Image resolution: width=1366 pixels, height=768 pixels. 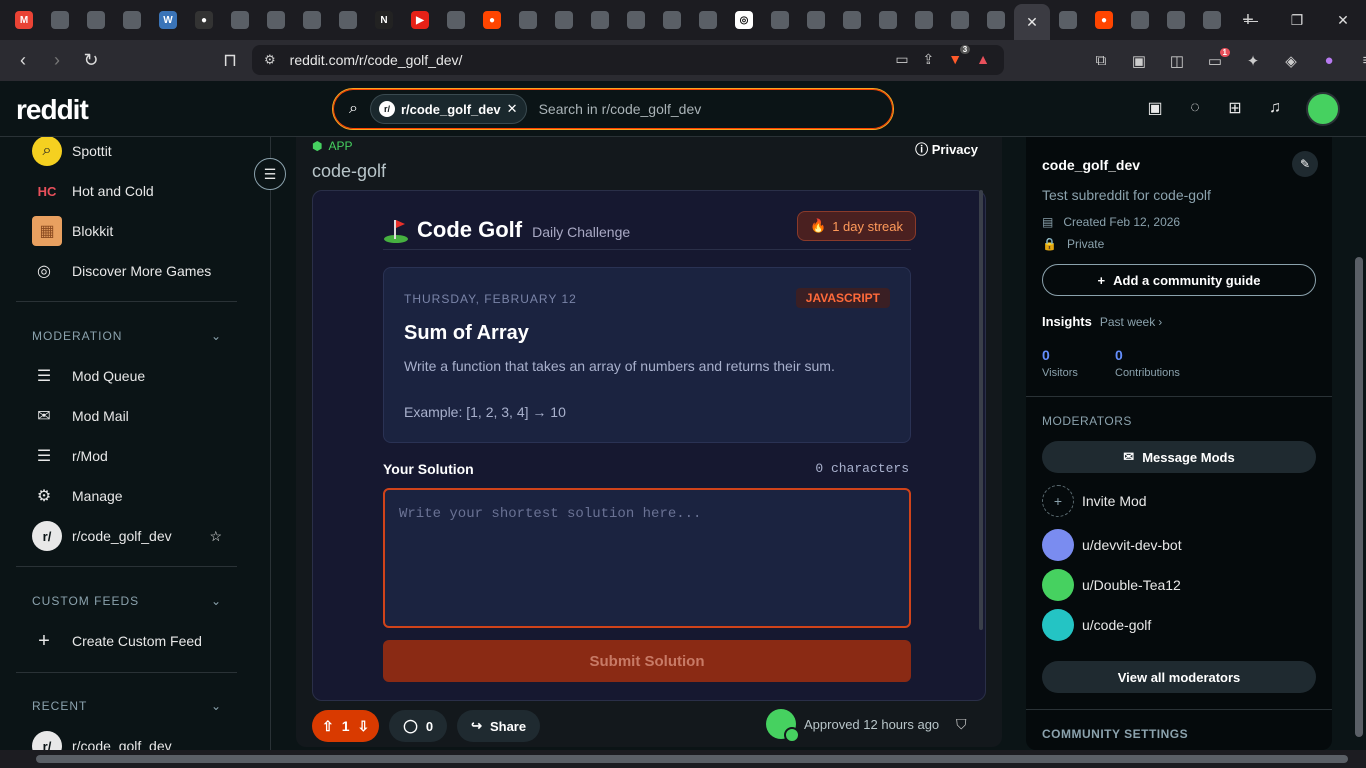 What do you see at coordinates (1111, 585) in the screenshot?
I see `moderator-item: u/Double-Tea12` at bounding box center [1111, 585].